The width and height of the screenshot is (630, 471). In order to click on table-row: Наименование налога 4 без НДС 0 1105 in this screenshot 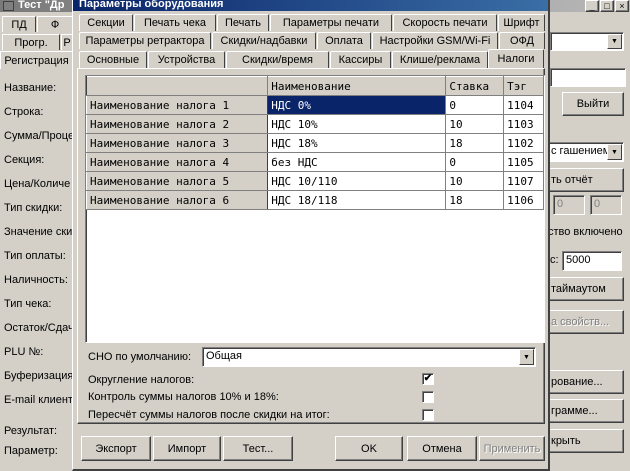, I will do `click(315, 162)`.